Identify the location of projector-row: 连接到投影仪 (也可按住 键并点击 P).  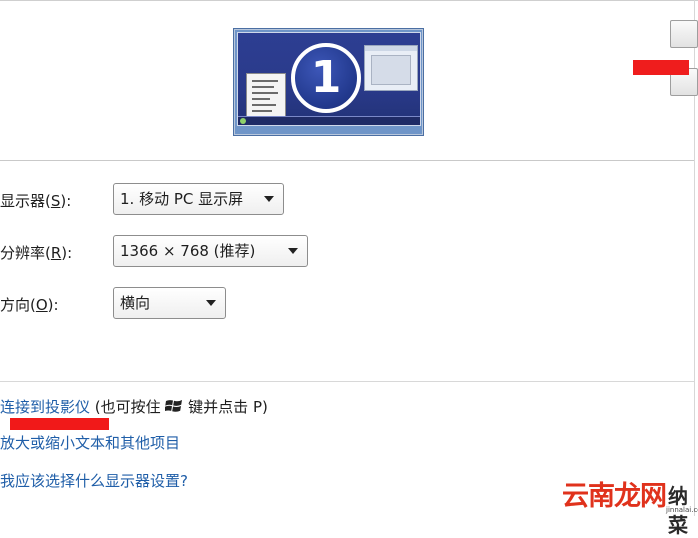
(134, 406).